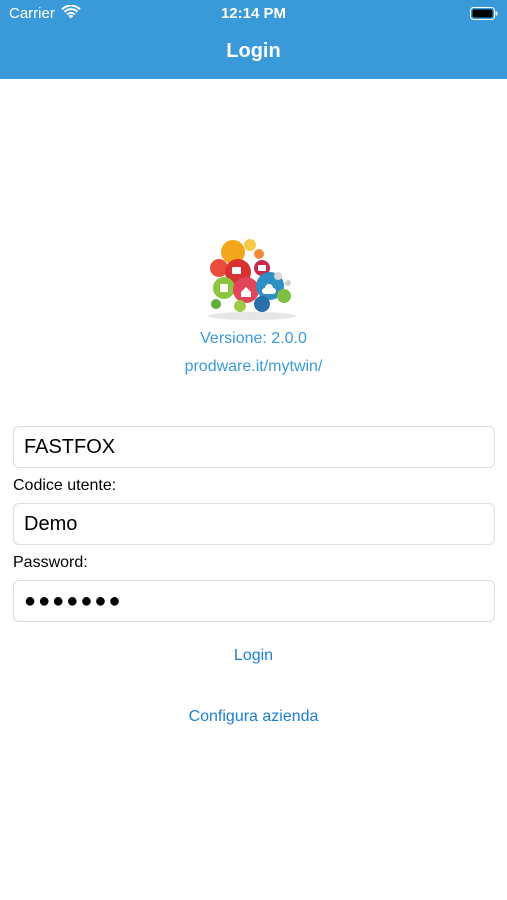 The height and width of the screenshot is (900, 507). What do you see at coordinates (253, 367) in the screenshot?
I see `website-link: prodware.it/mytwin/` at bounding box center [253, 367].